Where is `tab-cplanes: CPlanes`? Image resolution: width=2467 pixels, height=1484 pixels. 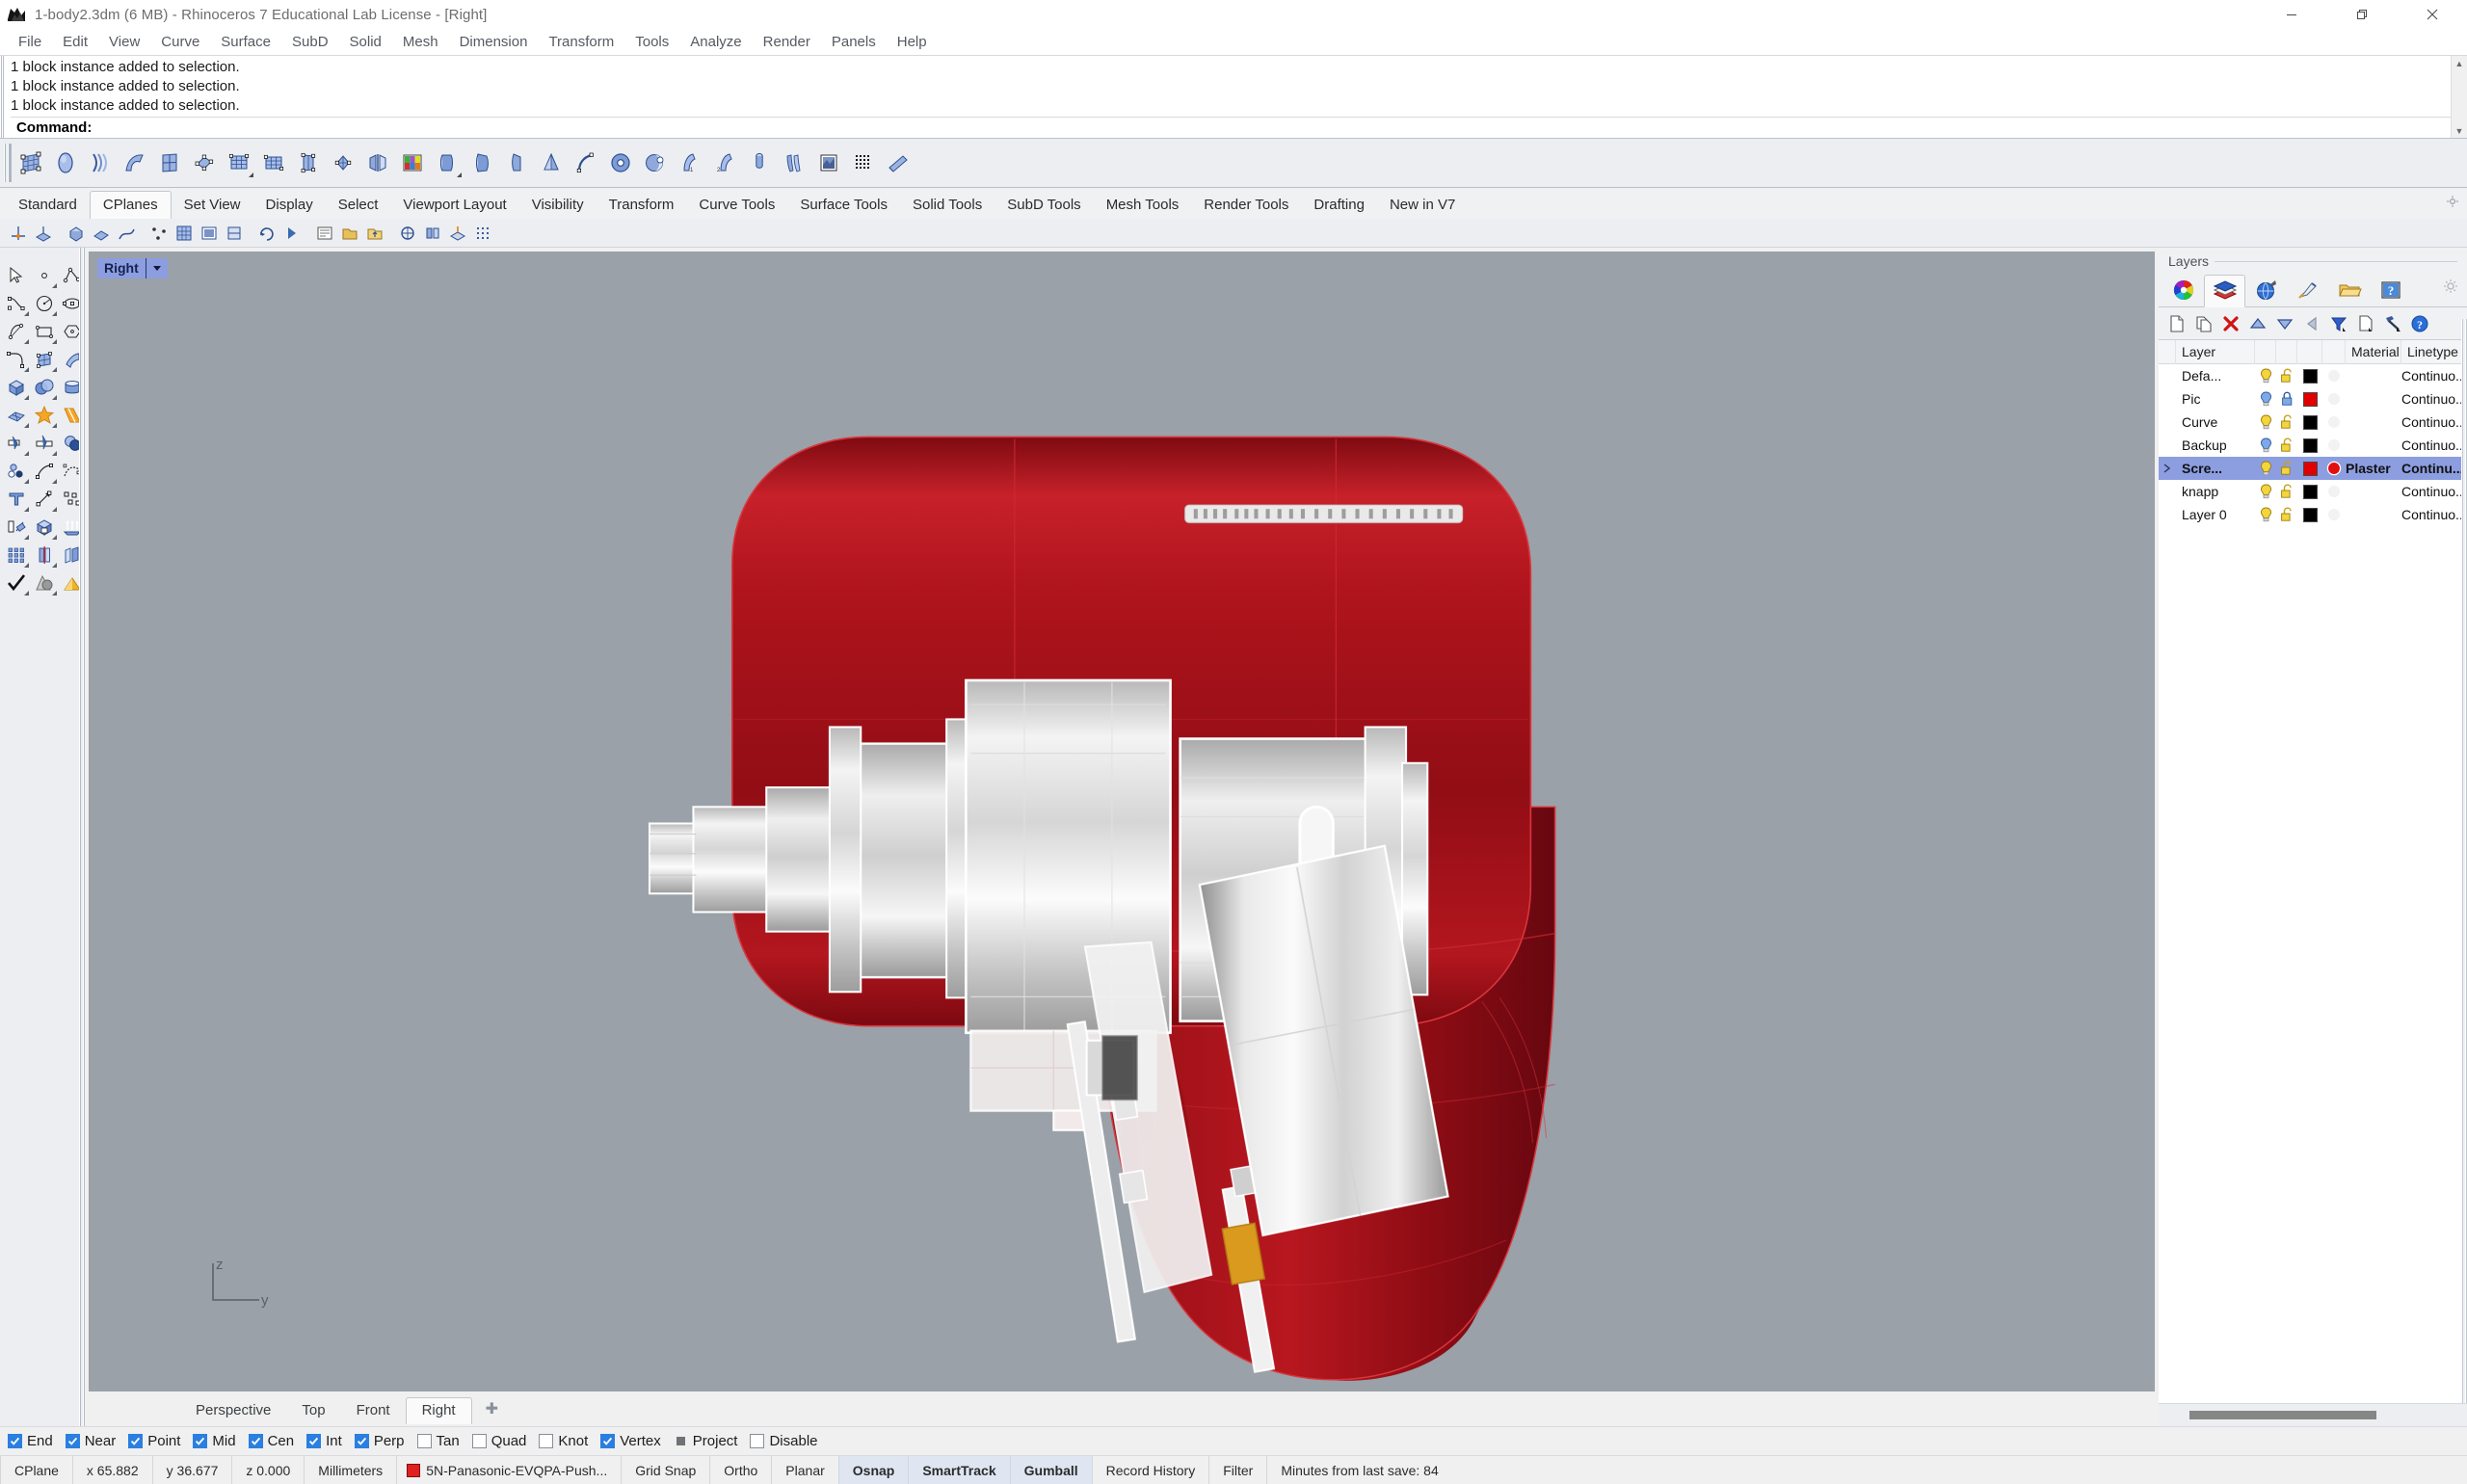 tab-cplanes: CPlanes is located at coordinates (130, 205).